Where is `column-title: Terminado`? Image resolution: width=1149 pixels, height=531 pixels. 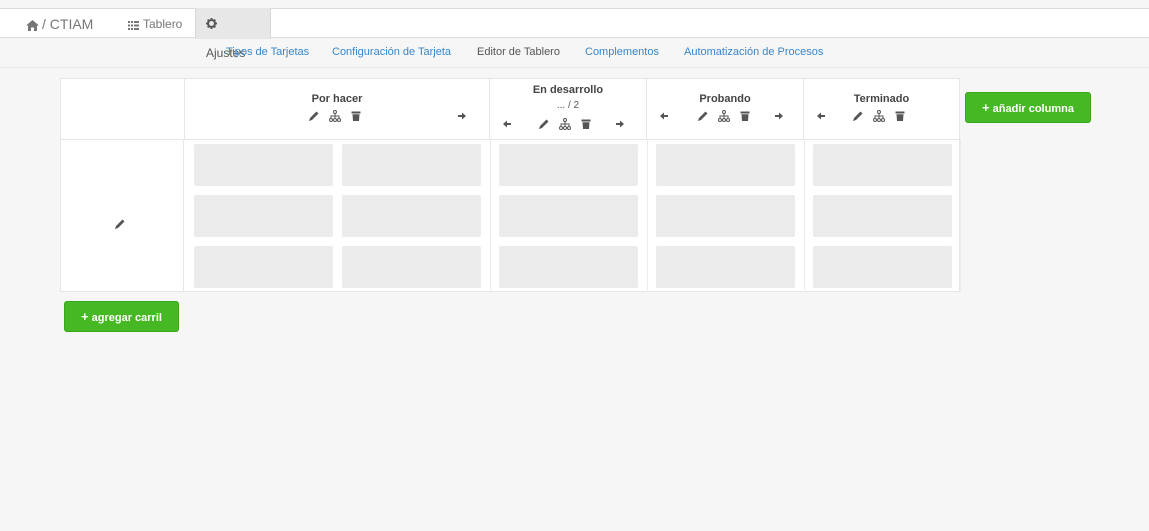 column-title: Terminado is located at coordinates (881, 99).